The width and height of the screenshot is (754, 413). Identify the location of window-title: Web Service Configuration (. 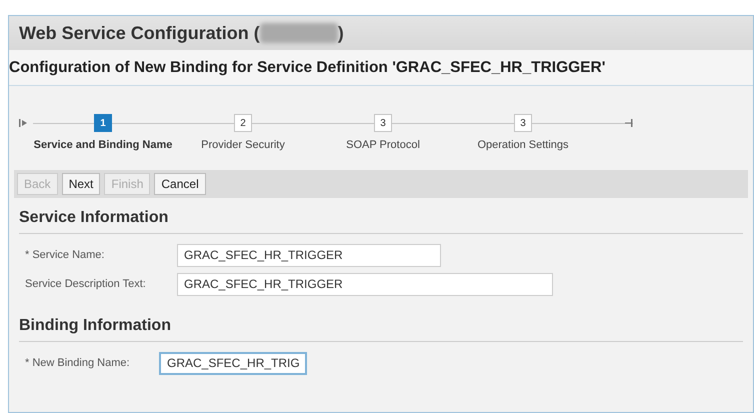
(139, 33).